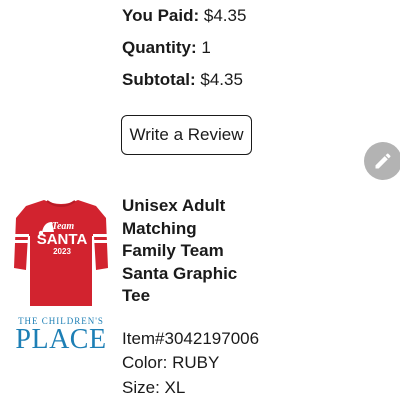  I want to click on you-paid-row: You Paid: $4.35, so click(184, 16).